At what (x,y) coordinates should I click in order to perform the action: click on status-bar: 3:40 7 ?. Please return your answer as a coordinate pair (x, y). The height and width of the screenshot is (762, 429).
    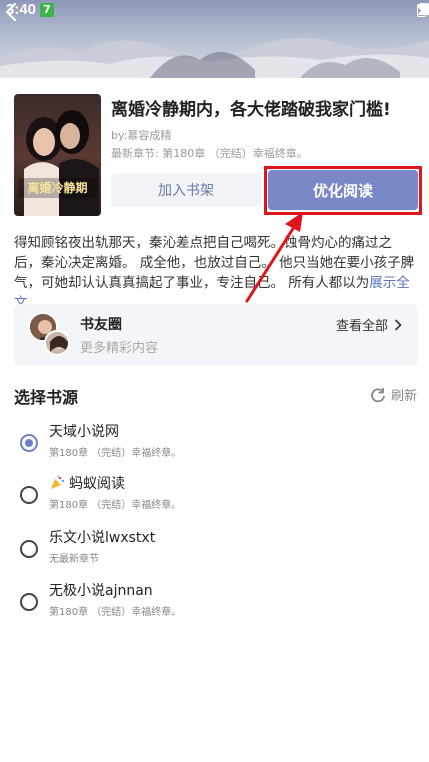
    Looking at the image, I should click on (214, 11).